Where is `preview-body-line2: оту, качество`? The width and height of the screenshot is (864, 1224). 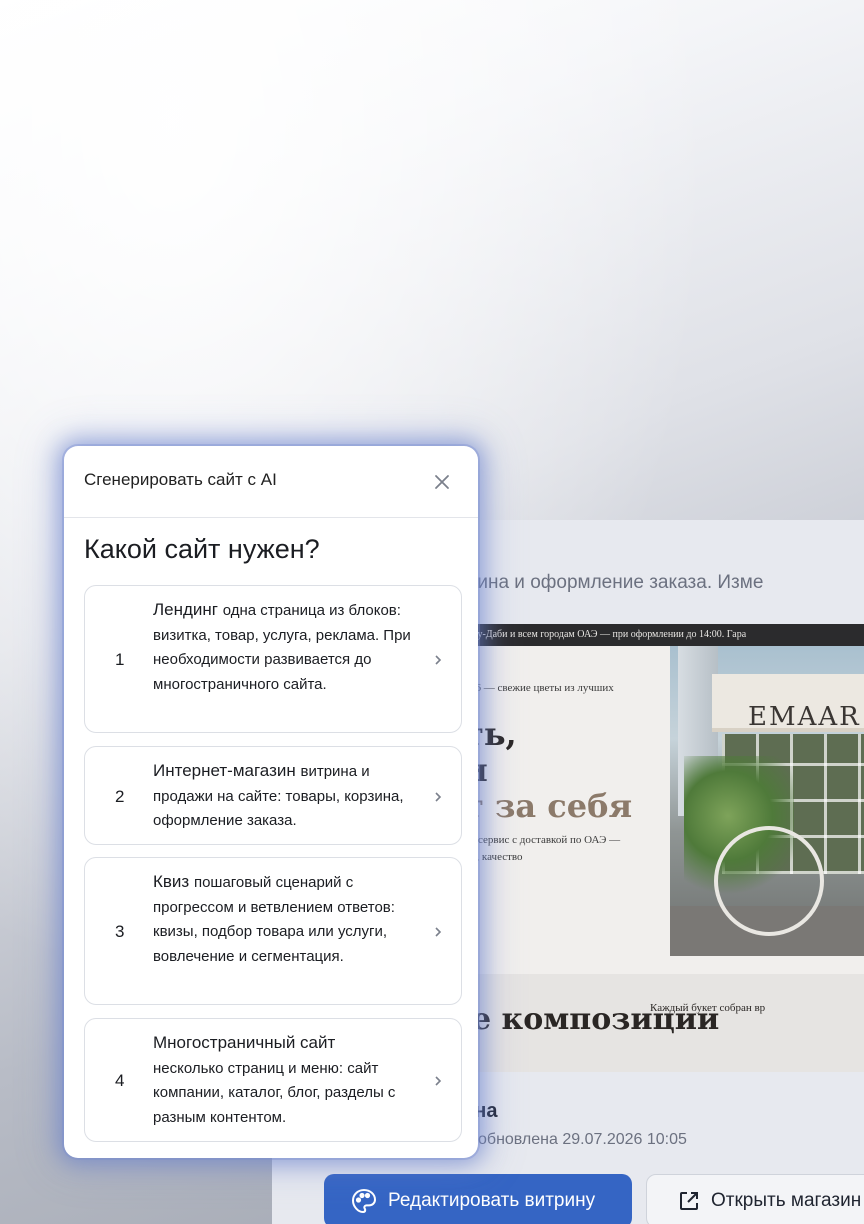
preview-body-line2: оту, качество is located at coordinates (492, 857).